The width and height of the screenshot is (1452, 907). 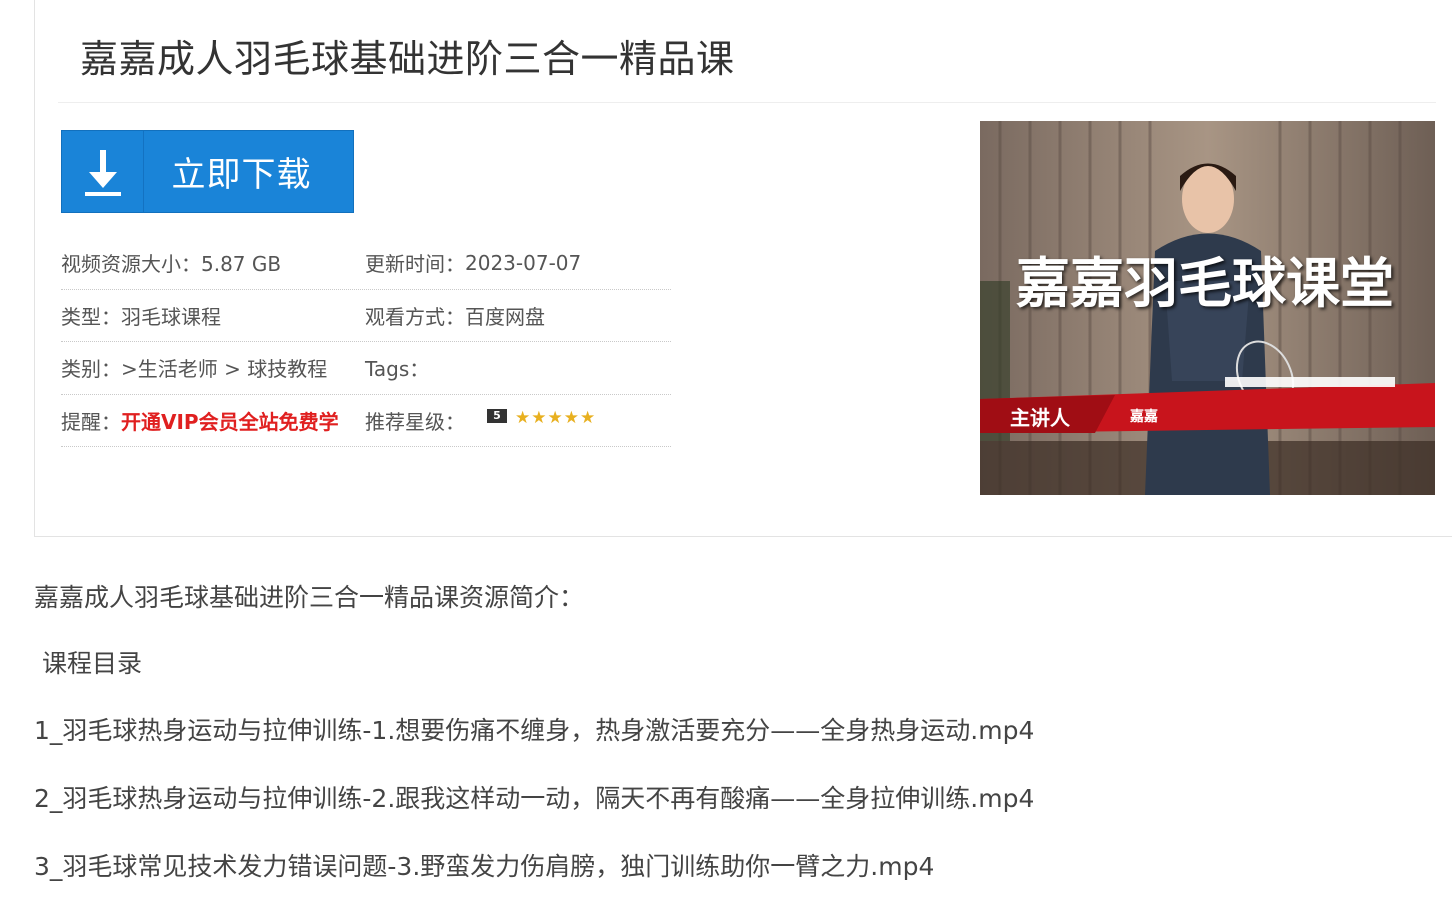 What do you see at coordinates (397, 369) in the screenshot?
I see `tags-label: Tags：` at bounding box center [397, 369].